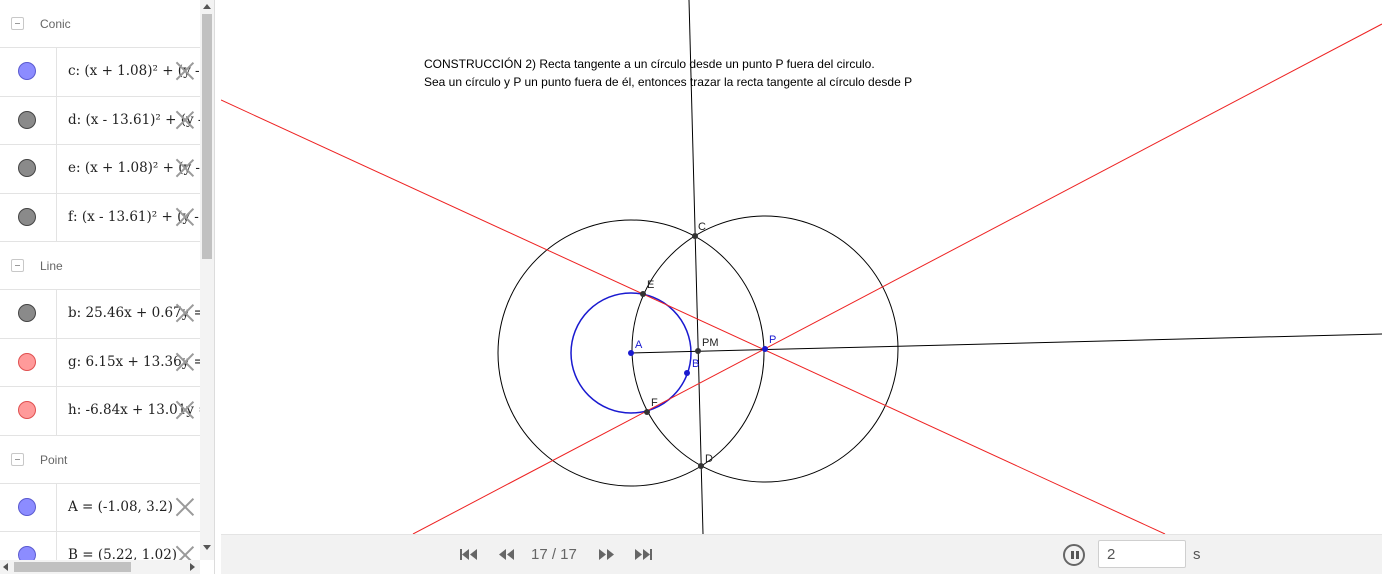 The height and width of the screenshot is (574, 1382). Describe the element at coordinates (1006, 343) in the screenshot. I see `line-b` at that location.